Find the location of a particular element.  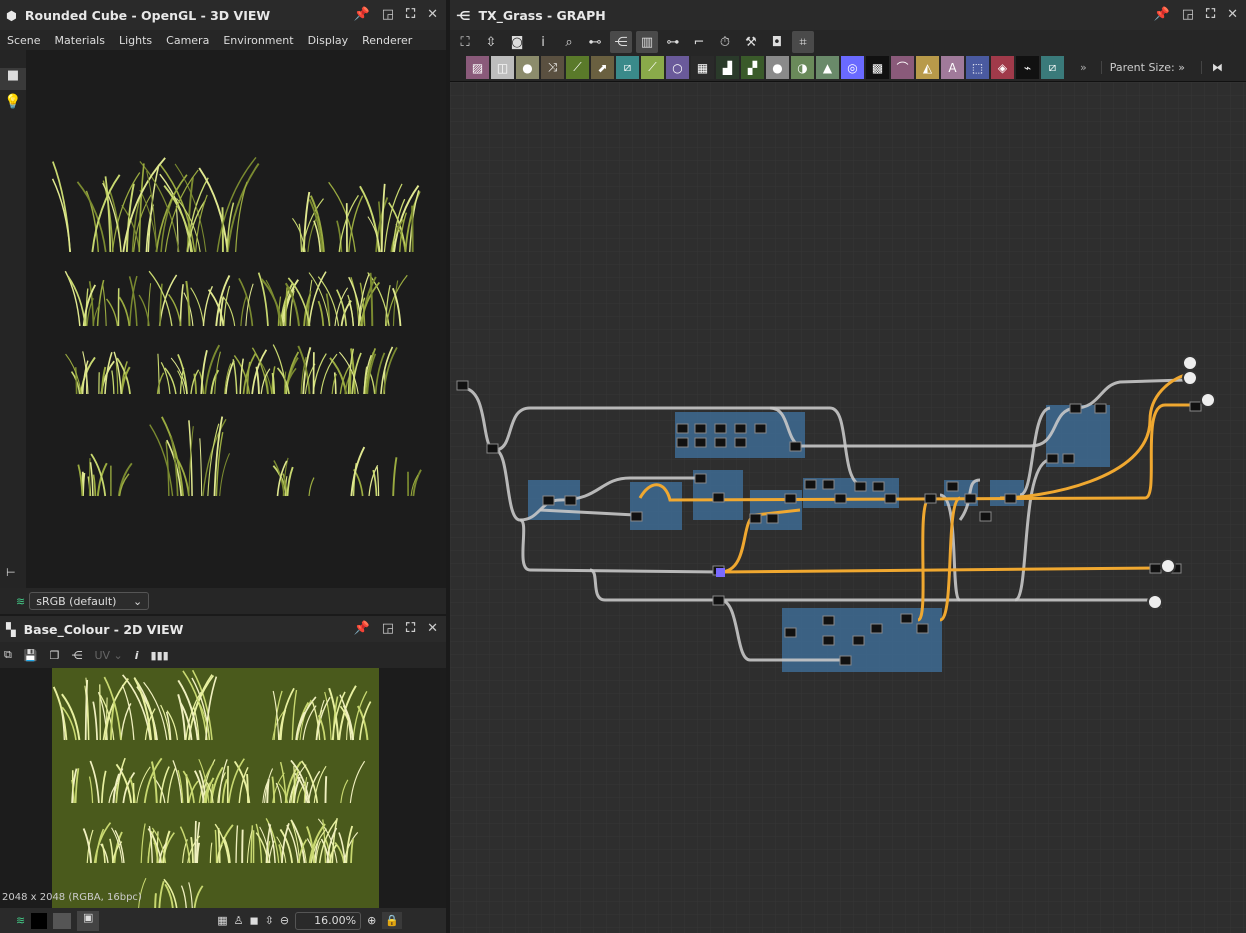

copy-icon: ❐ is located at coordinates (55, 655).